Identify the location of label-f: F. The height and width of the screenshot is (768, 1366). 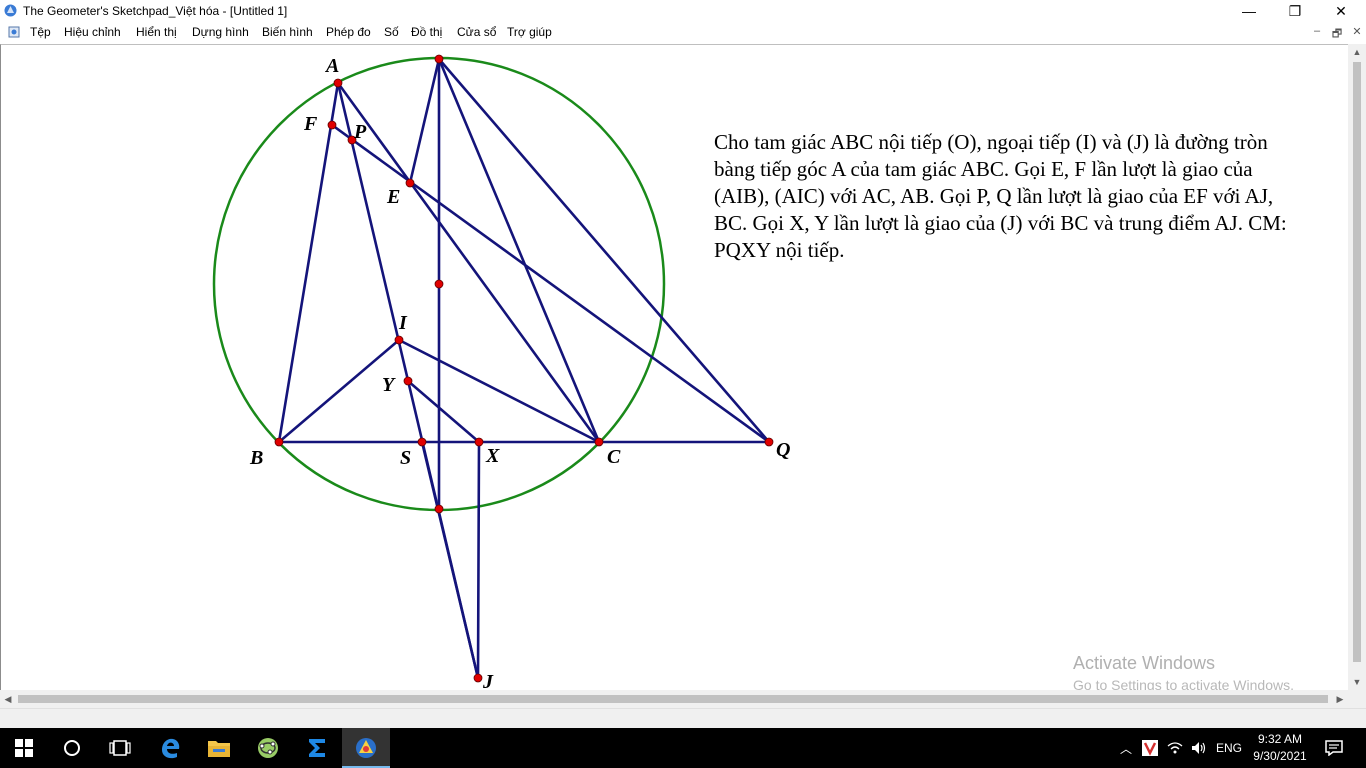
(310, 124).